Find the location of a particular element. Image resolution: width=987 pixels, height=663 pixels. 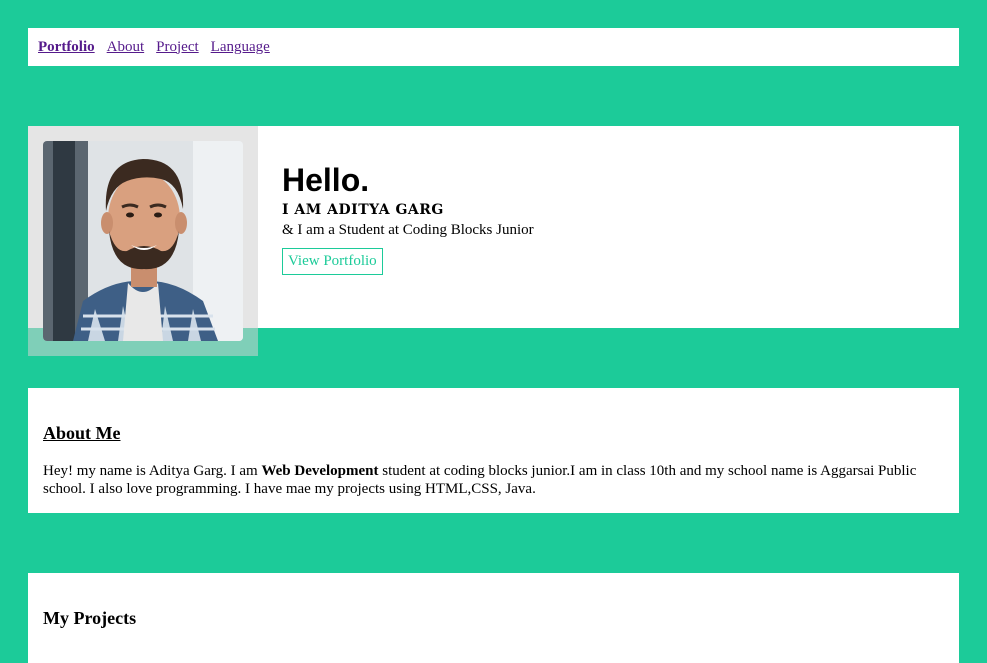

photo-frame is located at coordinates (143, 241).